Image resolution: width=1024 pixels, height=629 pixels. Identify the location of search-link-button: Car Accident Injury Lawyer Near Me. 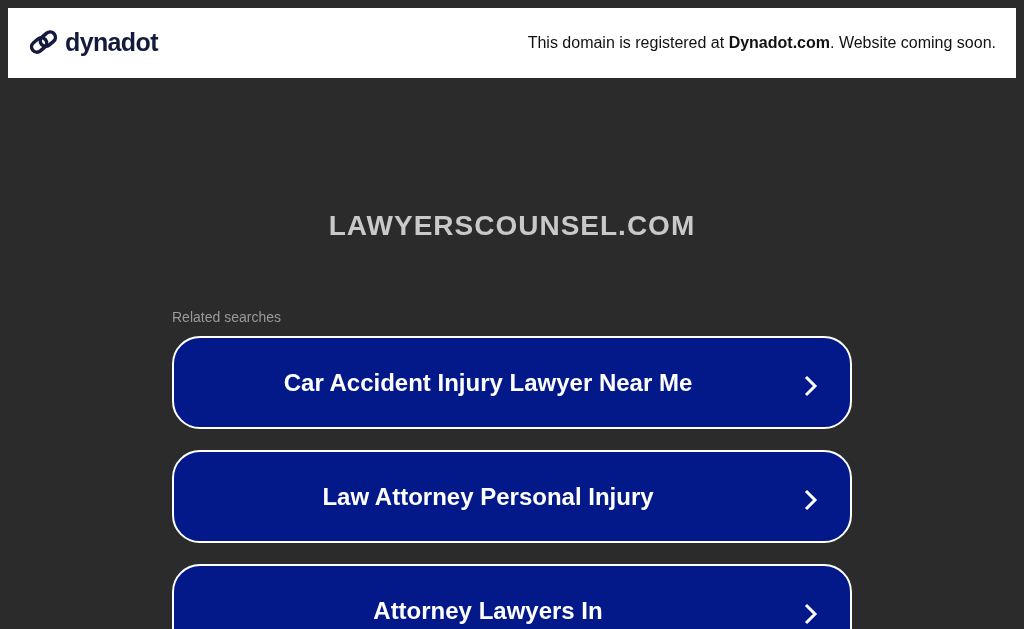
(512, 382).